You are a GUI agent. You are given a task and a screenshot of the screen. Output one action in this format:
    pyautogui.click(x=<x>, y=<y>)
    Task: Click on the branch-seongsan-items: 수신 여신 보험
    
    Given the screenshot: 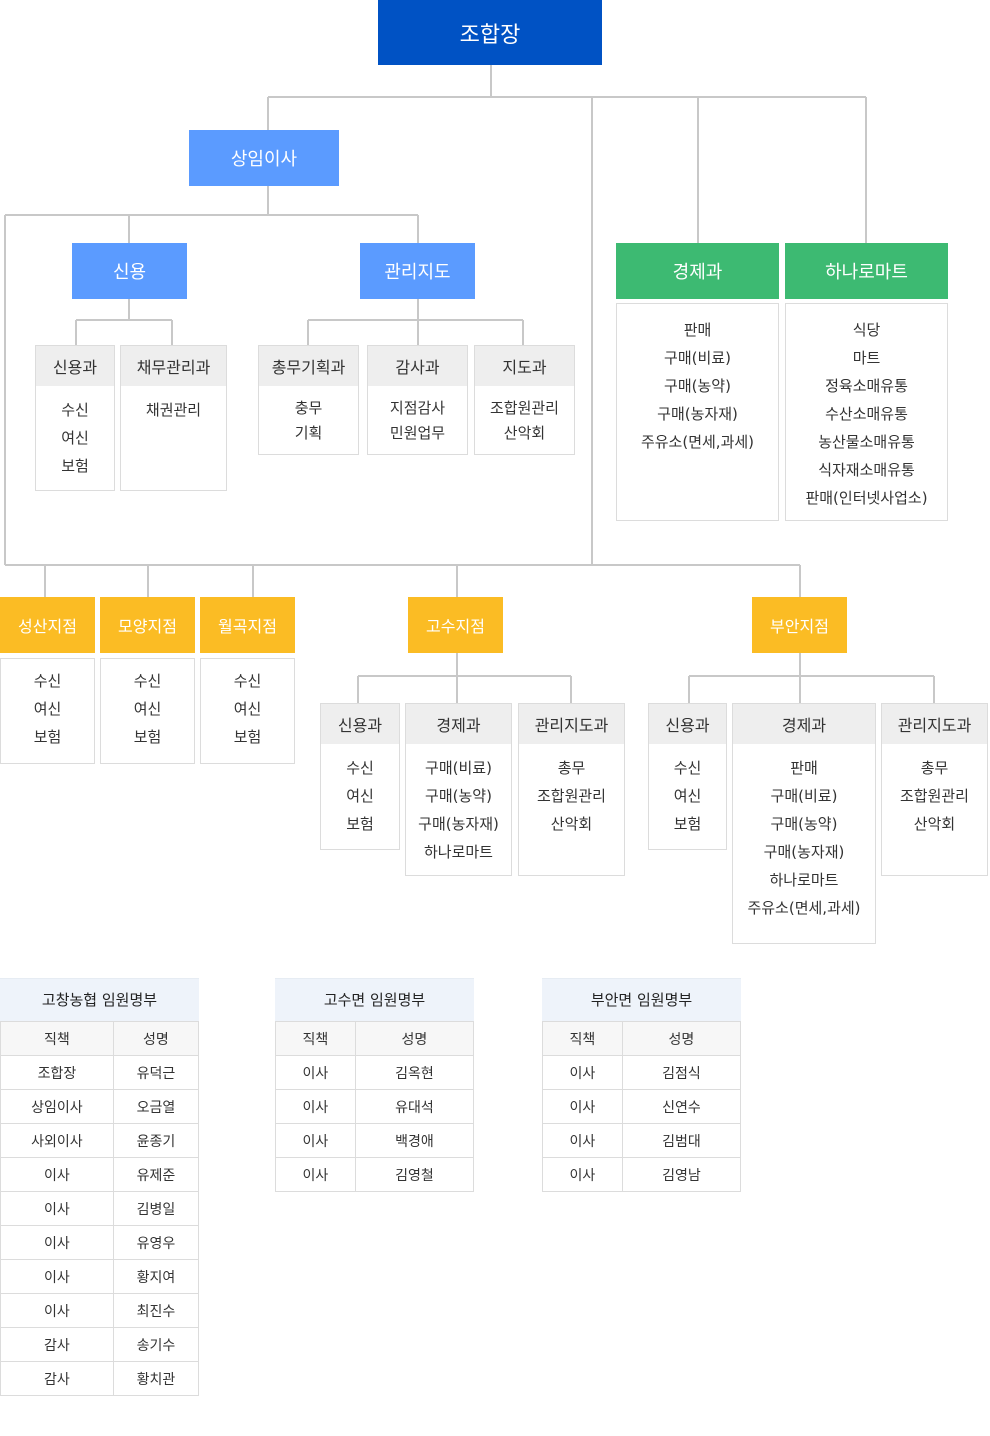 What is the action you would take?
    pyautogui.click(x=47, y=711)
    